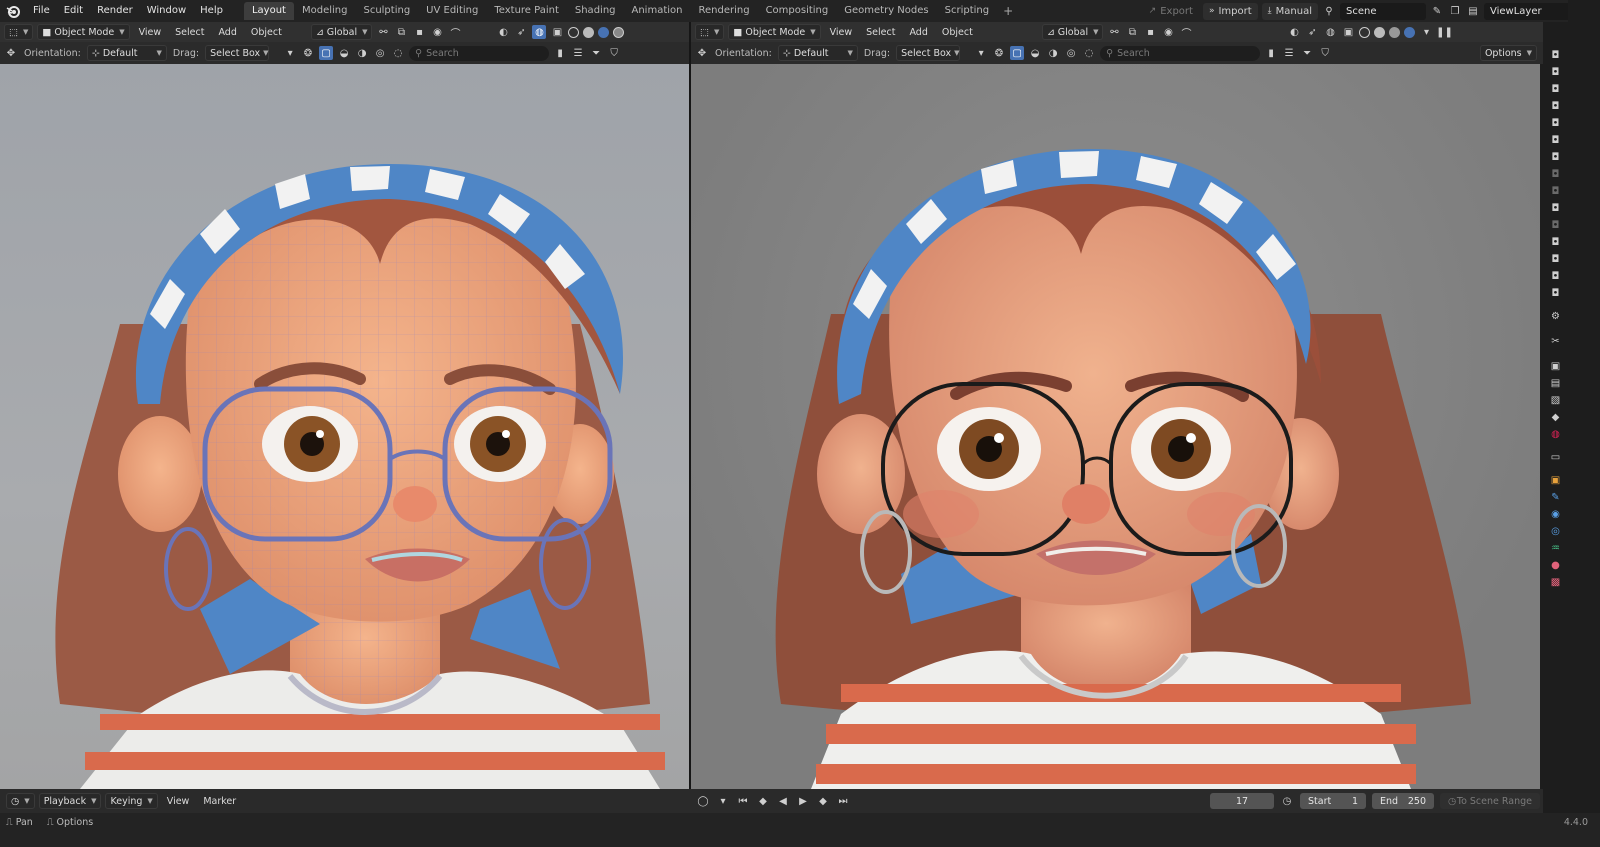  What do you see at coordinates (268, 11) in the screenshot?
I see `tab-layout: Layout` at bounding box center [268, 11].